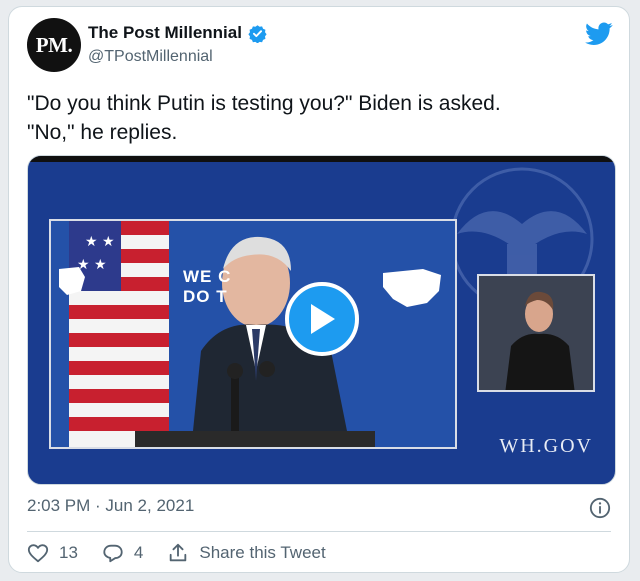  I want to click on podium, so click(255, 439).